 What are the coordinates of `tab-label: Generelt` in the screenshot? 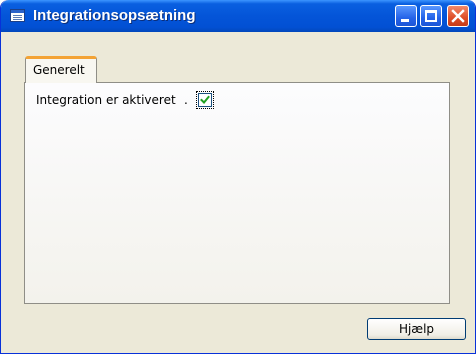 It's located at (59, 70).